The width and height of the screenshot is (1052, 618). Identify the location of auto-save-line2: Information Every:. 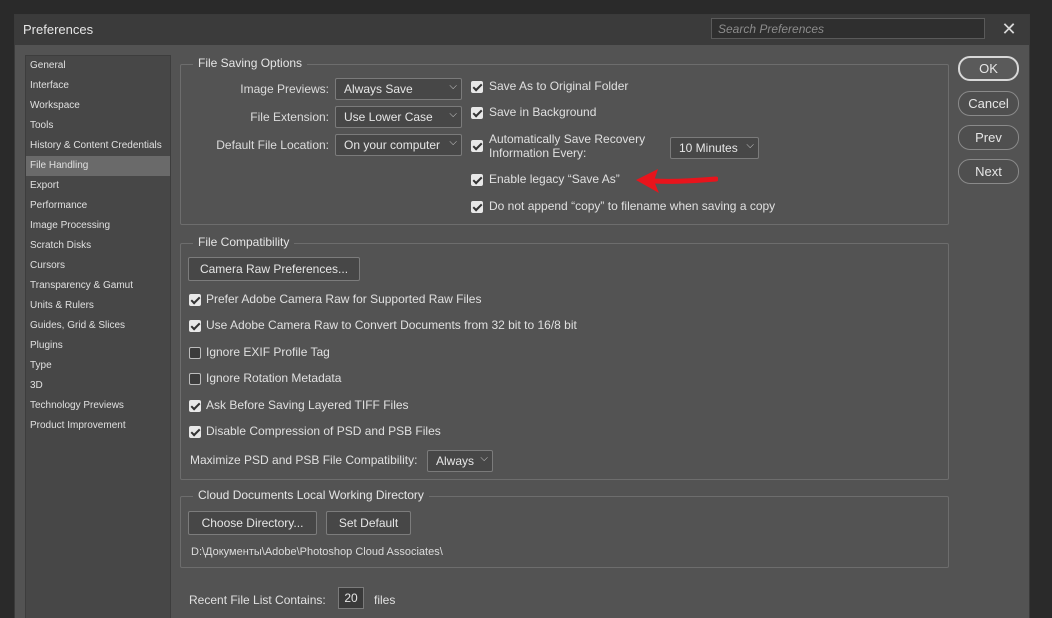
(538, 153).